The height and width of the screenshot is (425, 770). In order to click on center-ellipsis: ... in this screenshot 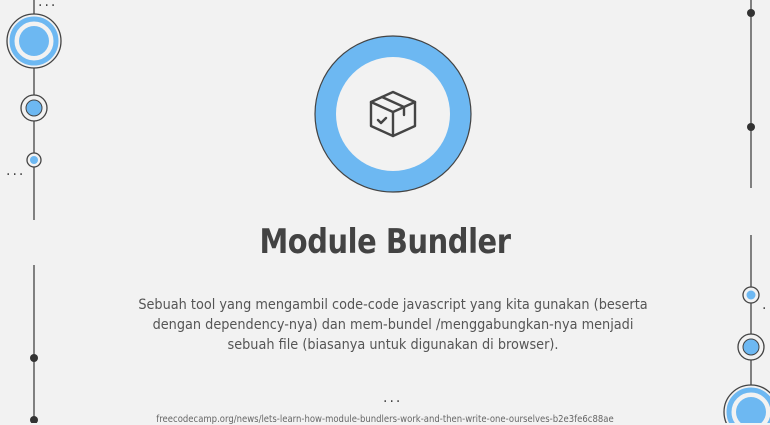, I will do `click(393, 398)`.